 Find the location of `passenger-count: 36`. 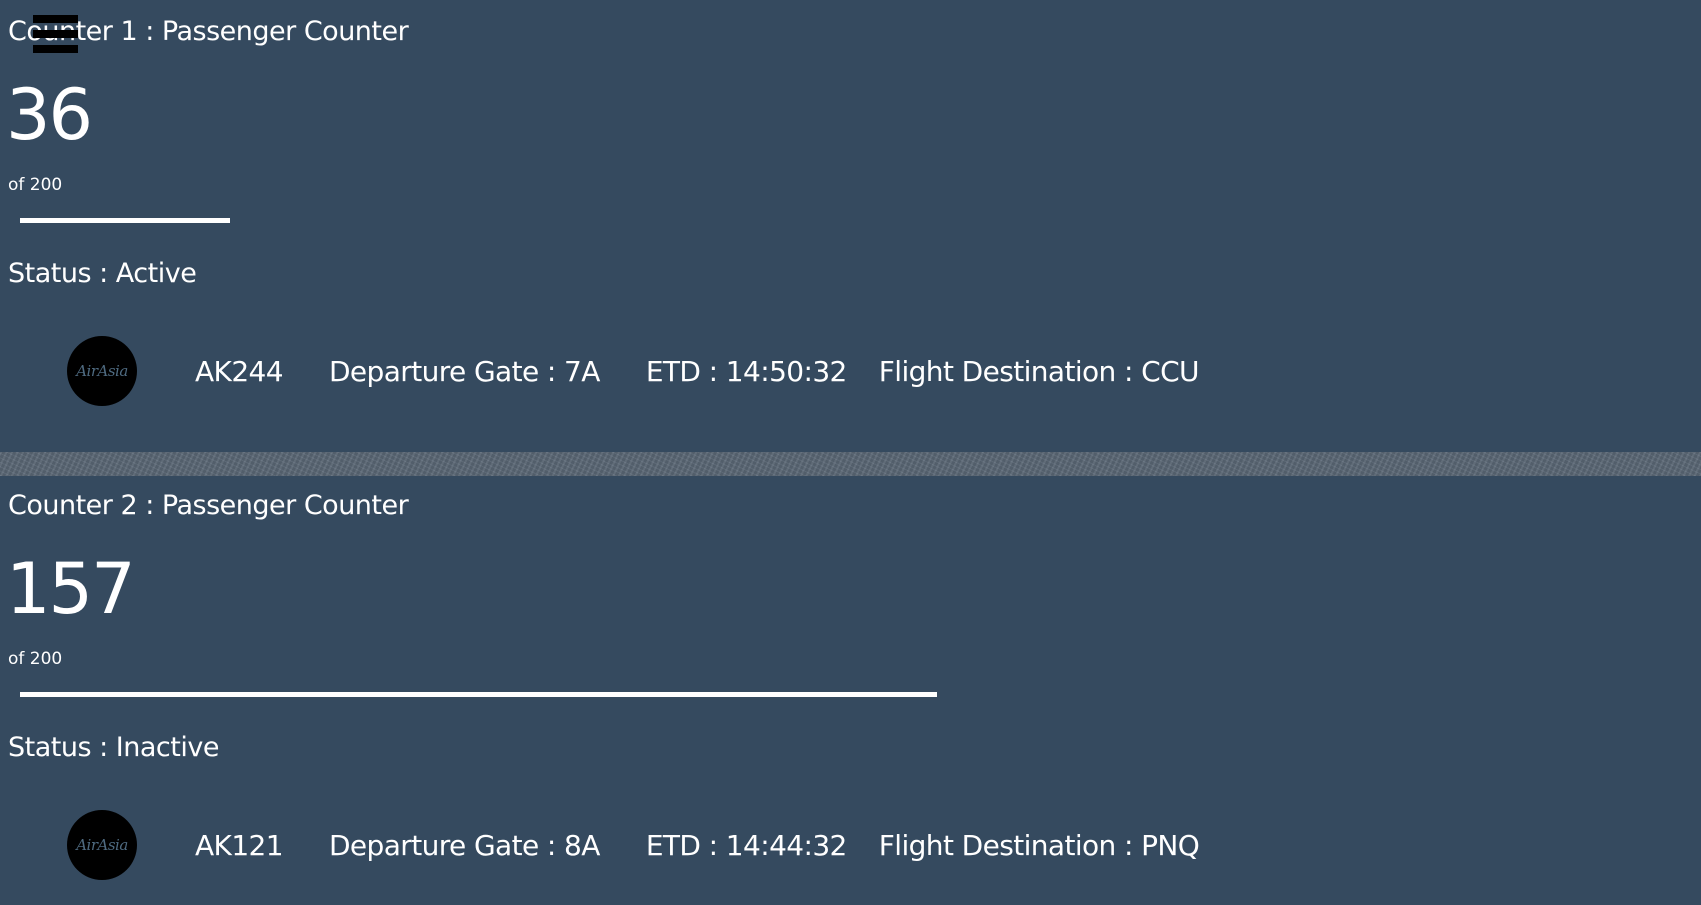

passenger-count: 36 is located at coordinates (49, 115).